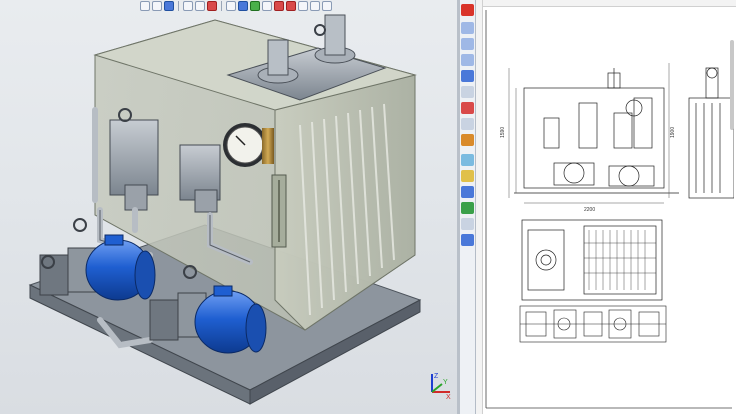  Describe the element at coordinates (467, 44) in the screenshot. I see `zoom-out-icon` at that location.